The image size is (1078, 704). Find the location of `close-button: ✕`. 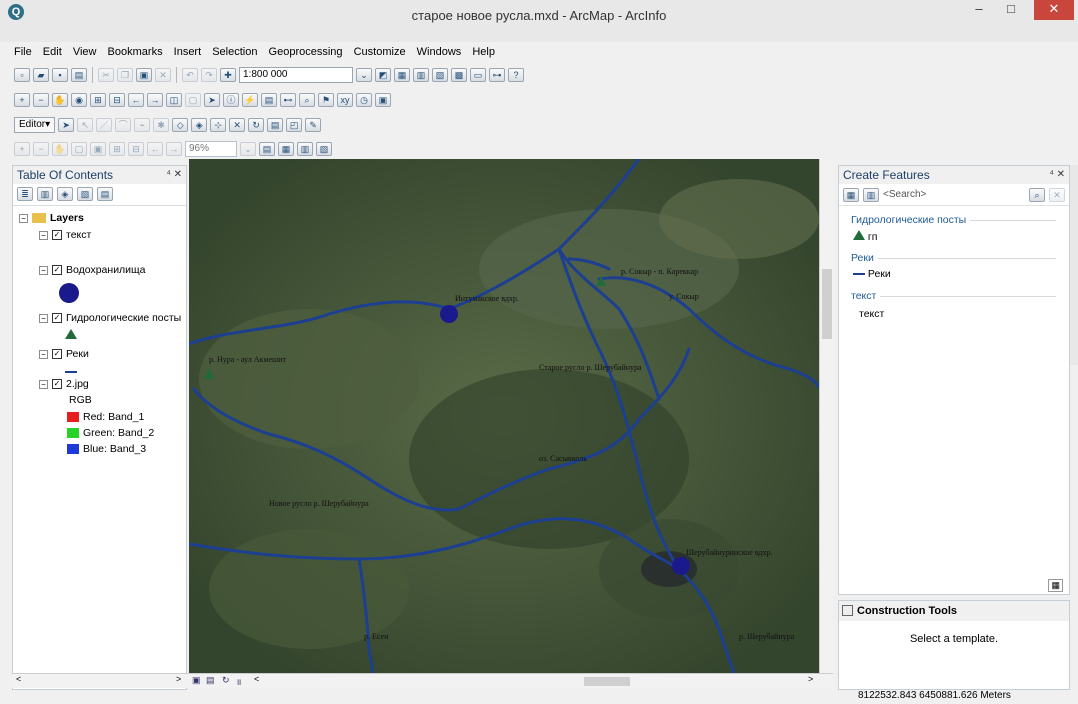

close-button: ✕ is located at coordinates (1054, 10).